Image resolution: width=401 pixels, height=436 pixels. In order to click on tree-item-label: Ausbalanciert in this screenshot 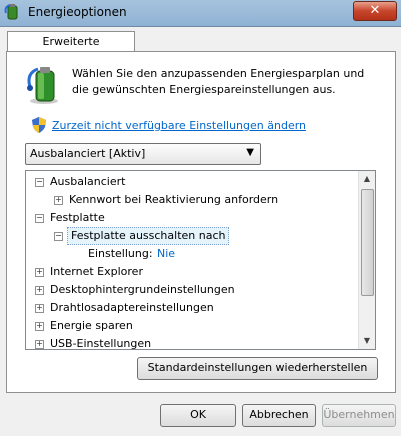, I will do `click(88, 181)`.